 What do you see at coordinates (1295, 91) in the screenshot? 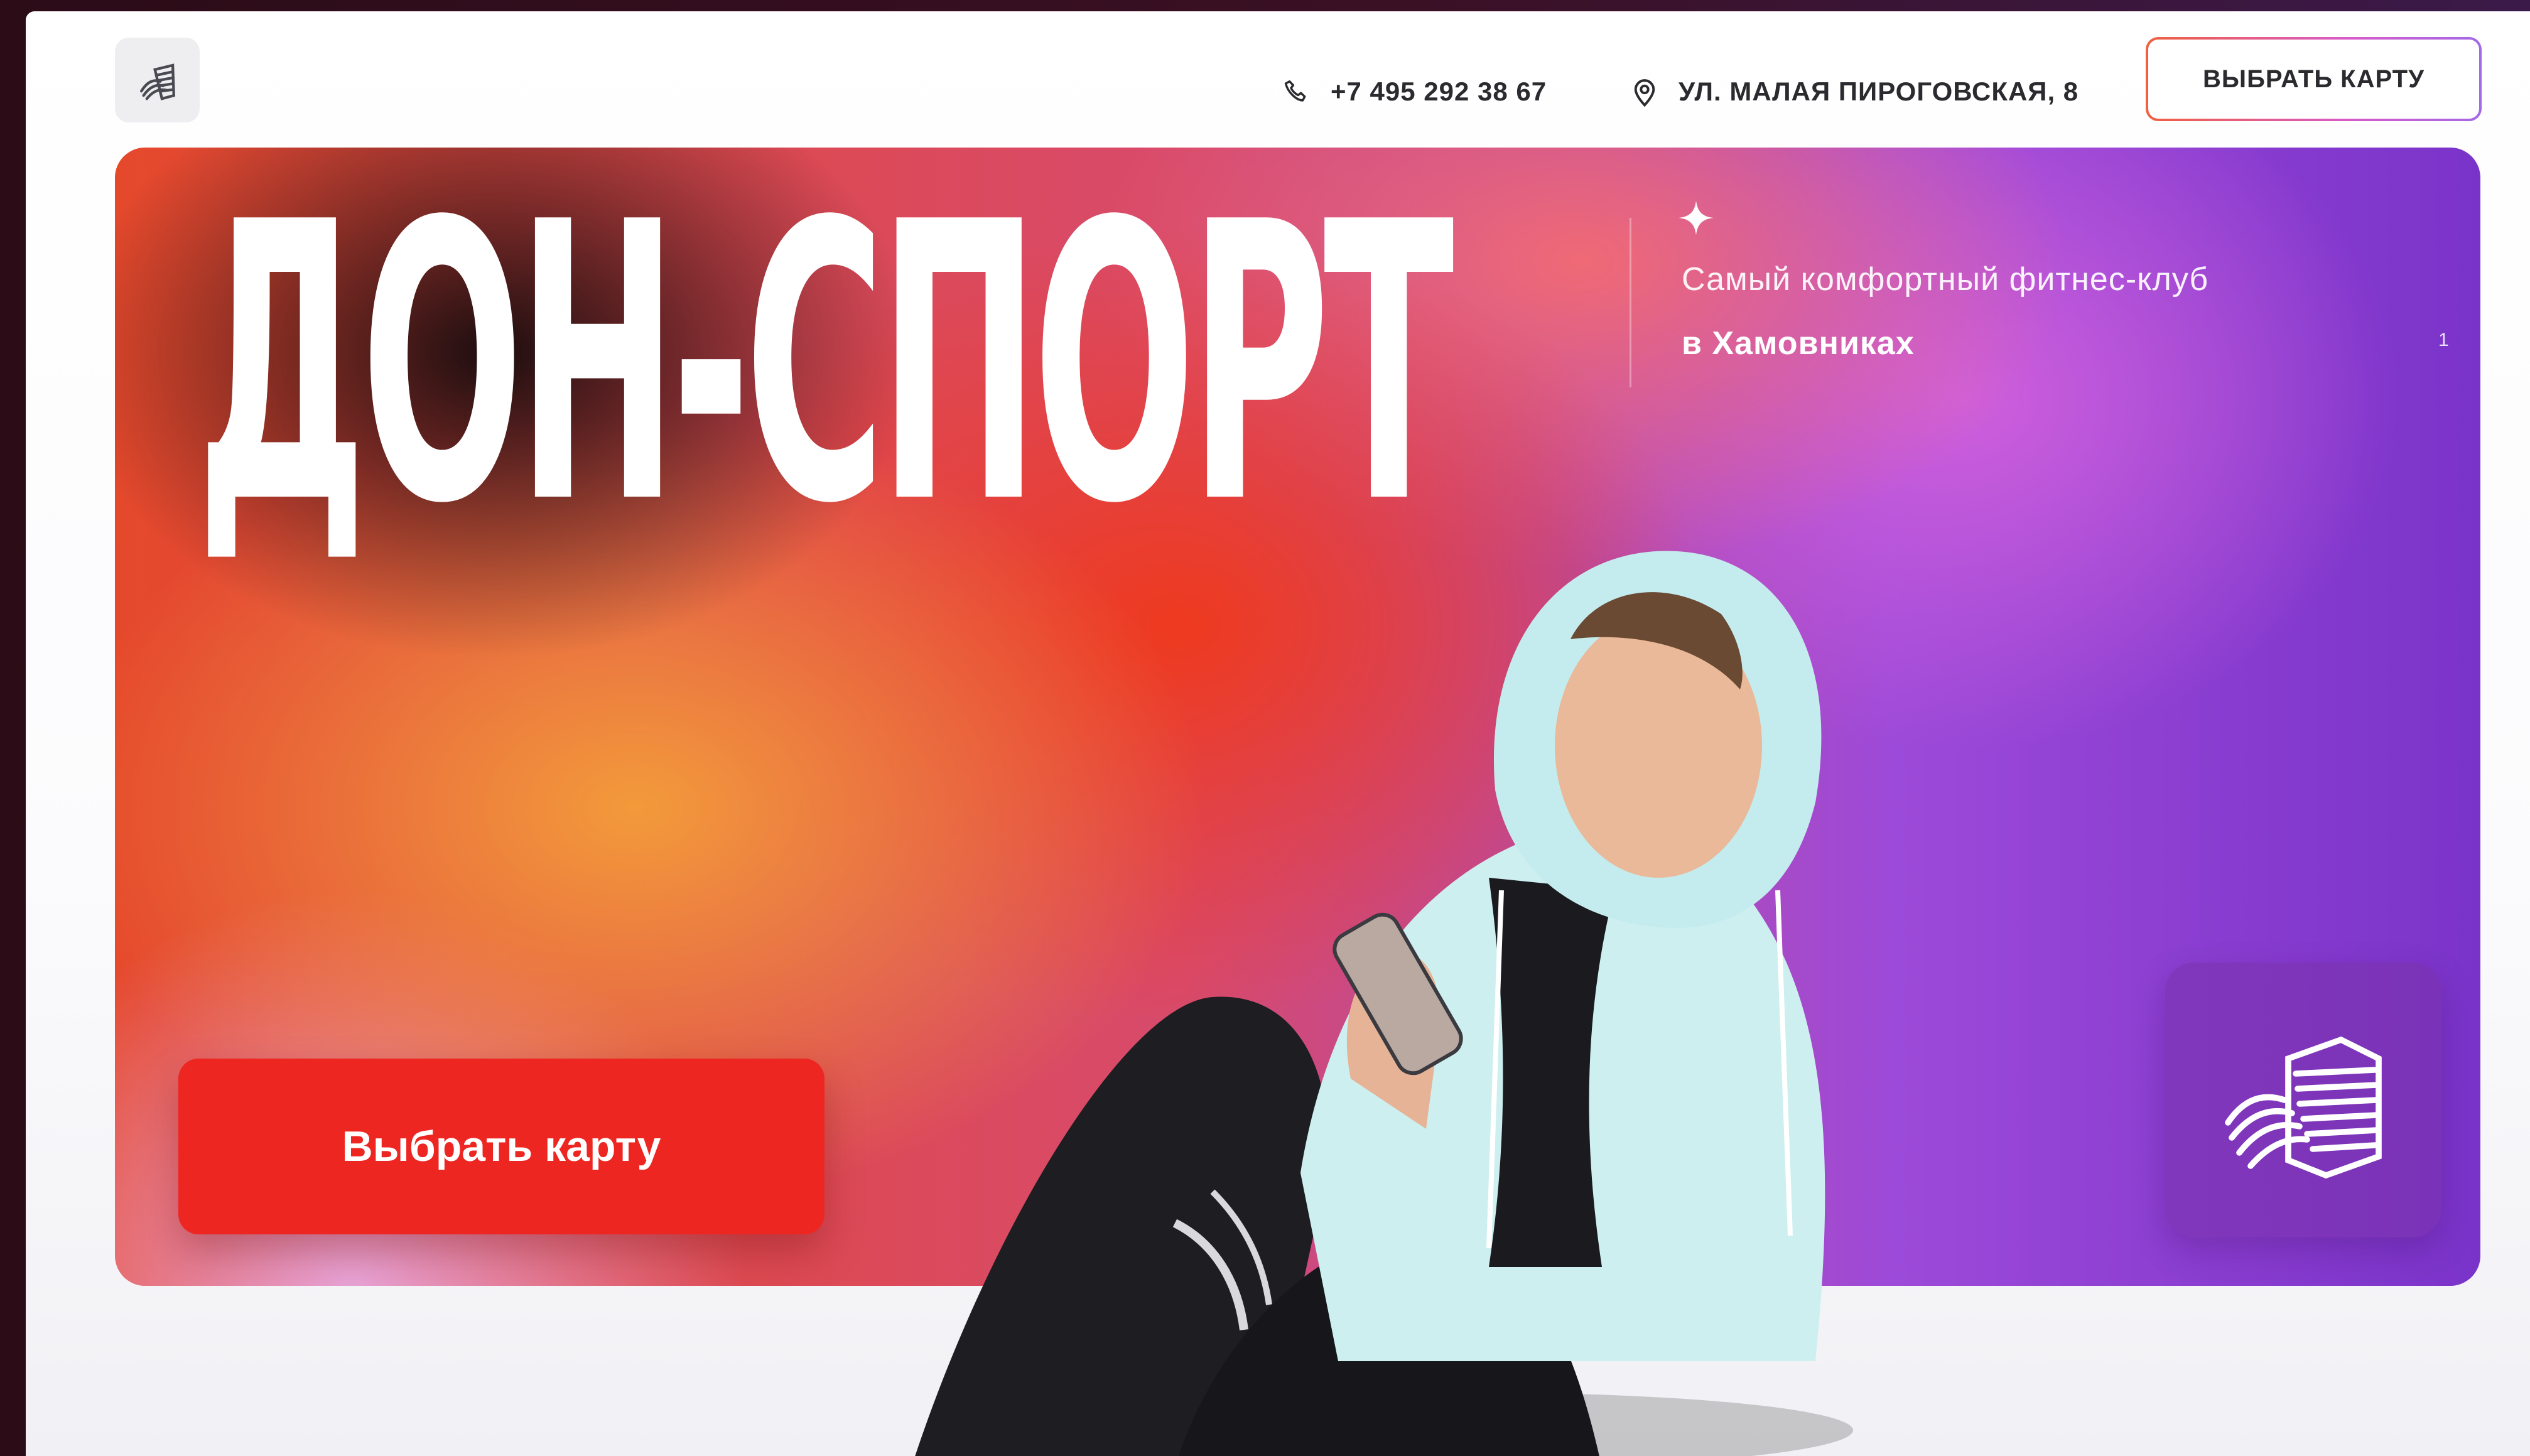
I see `phone-icon` at bounding box center [1295, 91].